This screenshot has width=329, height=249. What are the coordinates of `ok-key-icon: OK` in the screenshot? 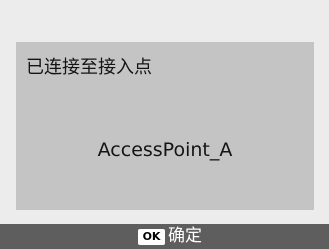 It's located at (151, 236).